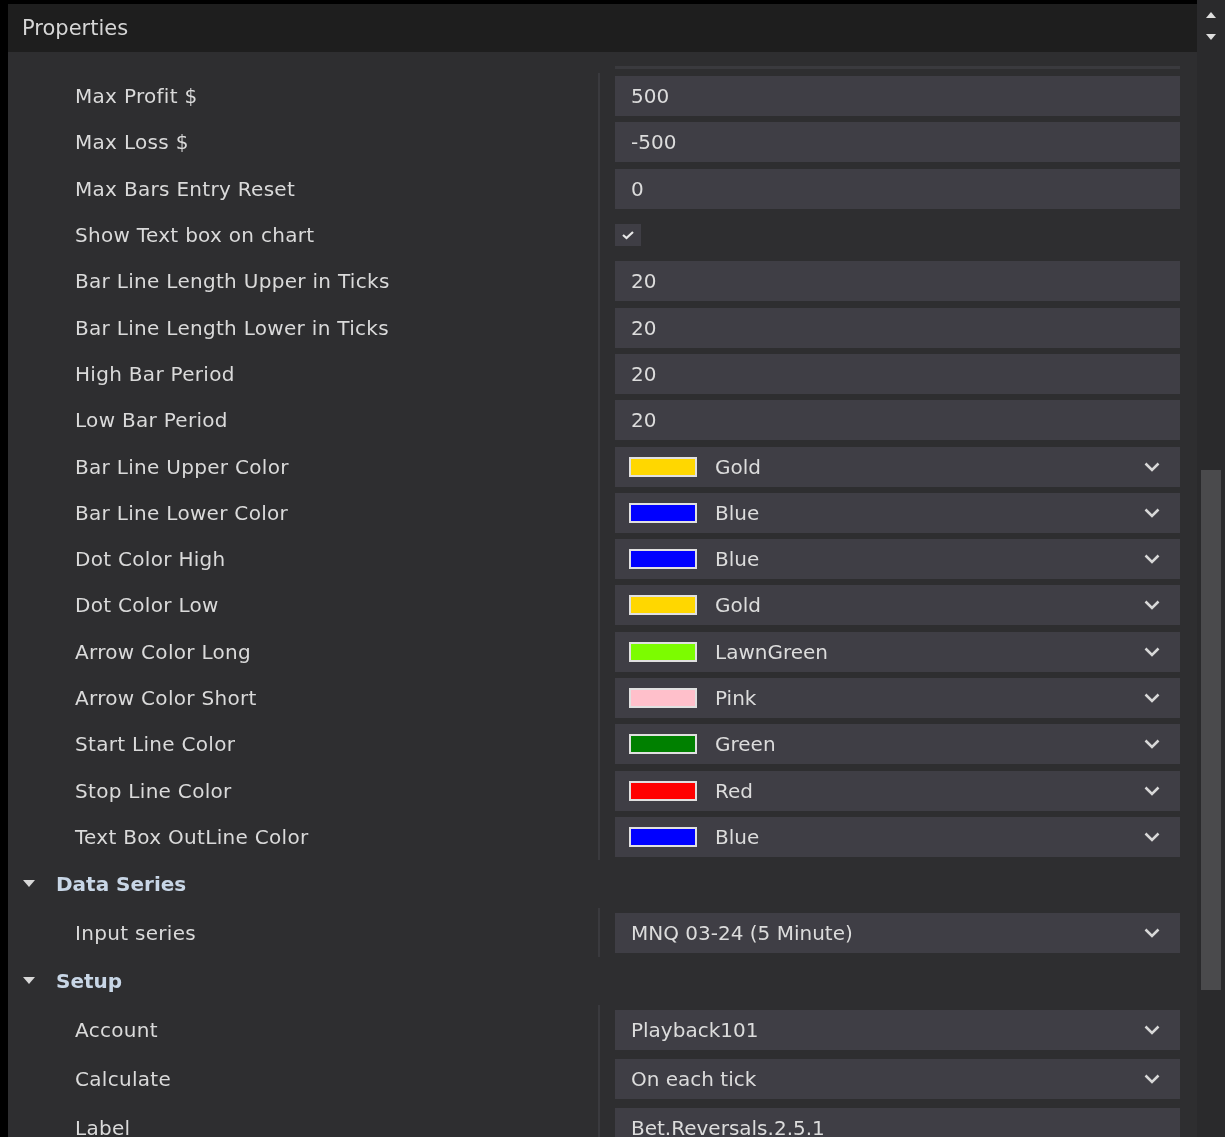 Image resolution: width=1225 pixels, height=1137 pixels. Describe the element at coordinates (897, 1078) in the screenshot. I see `dropdown: On each tick` at that location.